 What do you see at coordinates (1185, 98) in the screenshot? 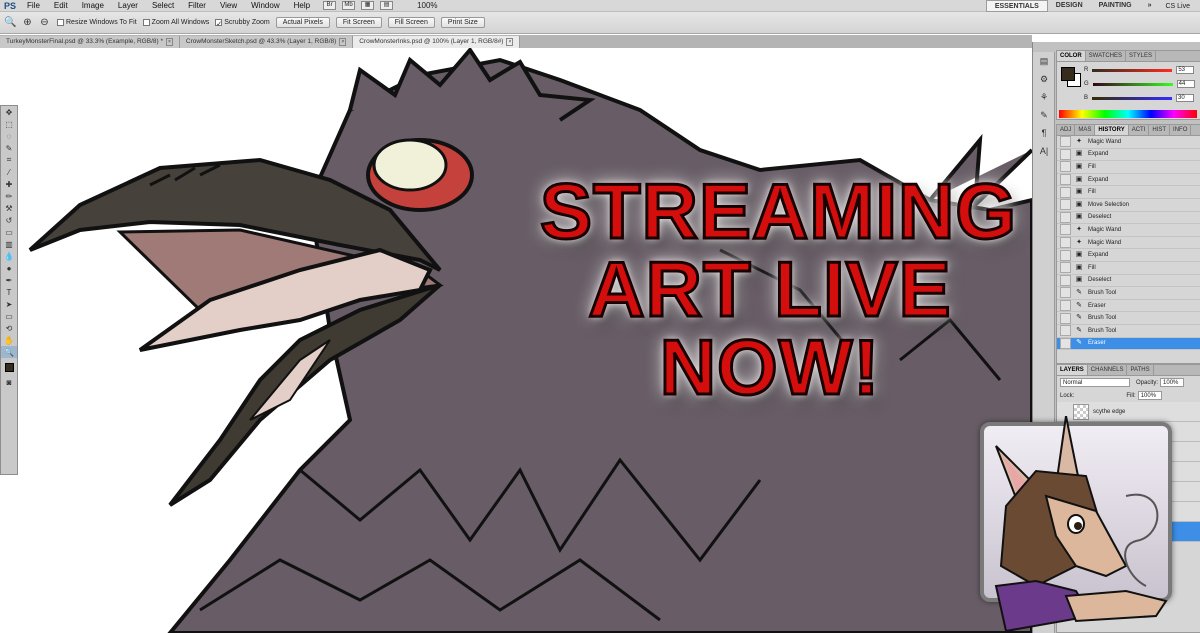
I see `blue-value: 30` at bounding box center [1185, 98].